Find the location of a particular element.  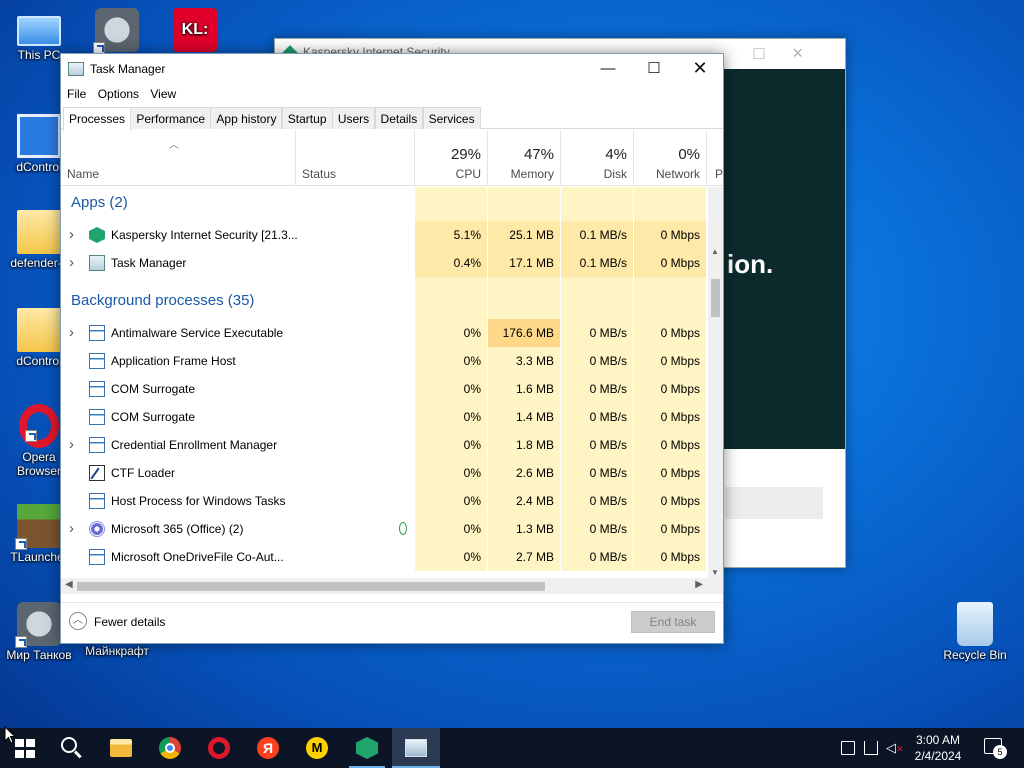

taskbar-chrome is located at coordinates (170, 748).